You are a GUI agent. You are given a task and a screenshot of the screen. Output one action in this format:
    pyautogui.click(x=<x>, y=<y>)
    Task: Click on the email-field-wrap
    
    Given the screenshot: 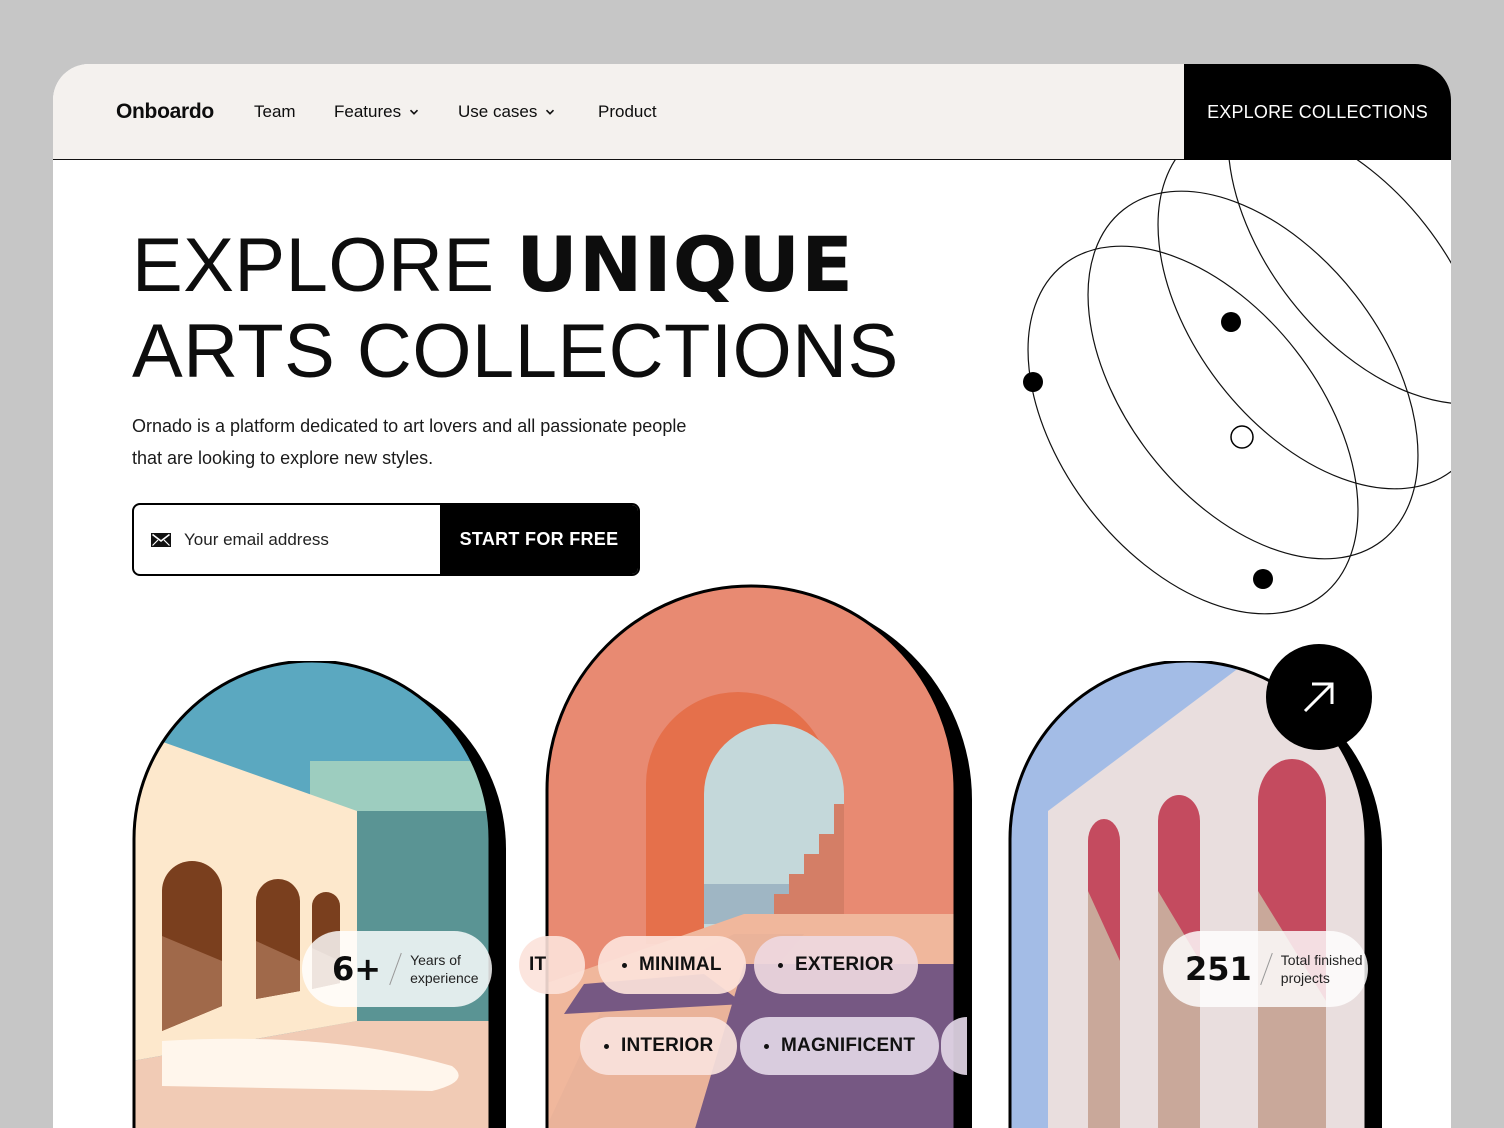 What is the action you would take?
    pyautogui.click(x=287, y=539)
    